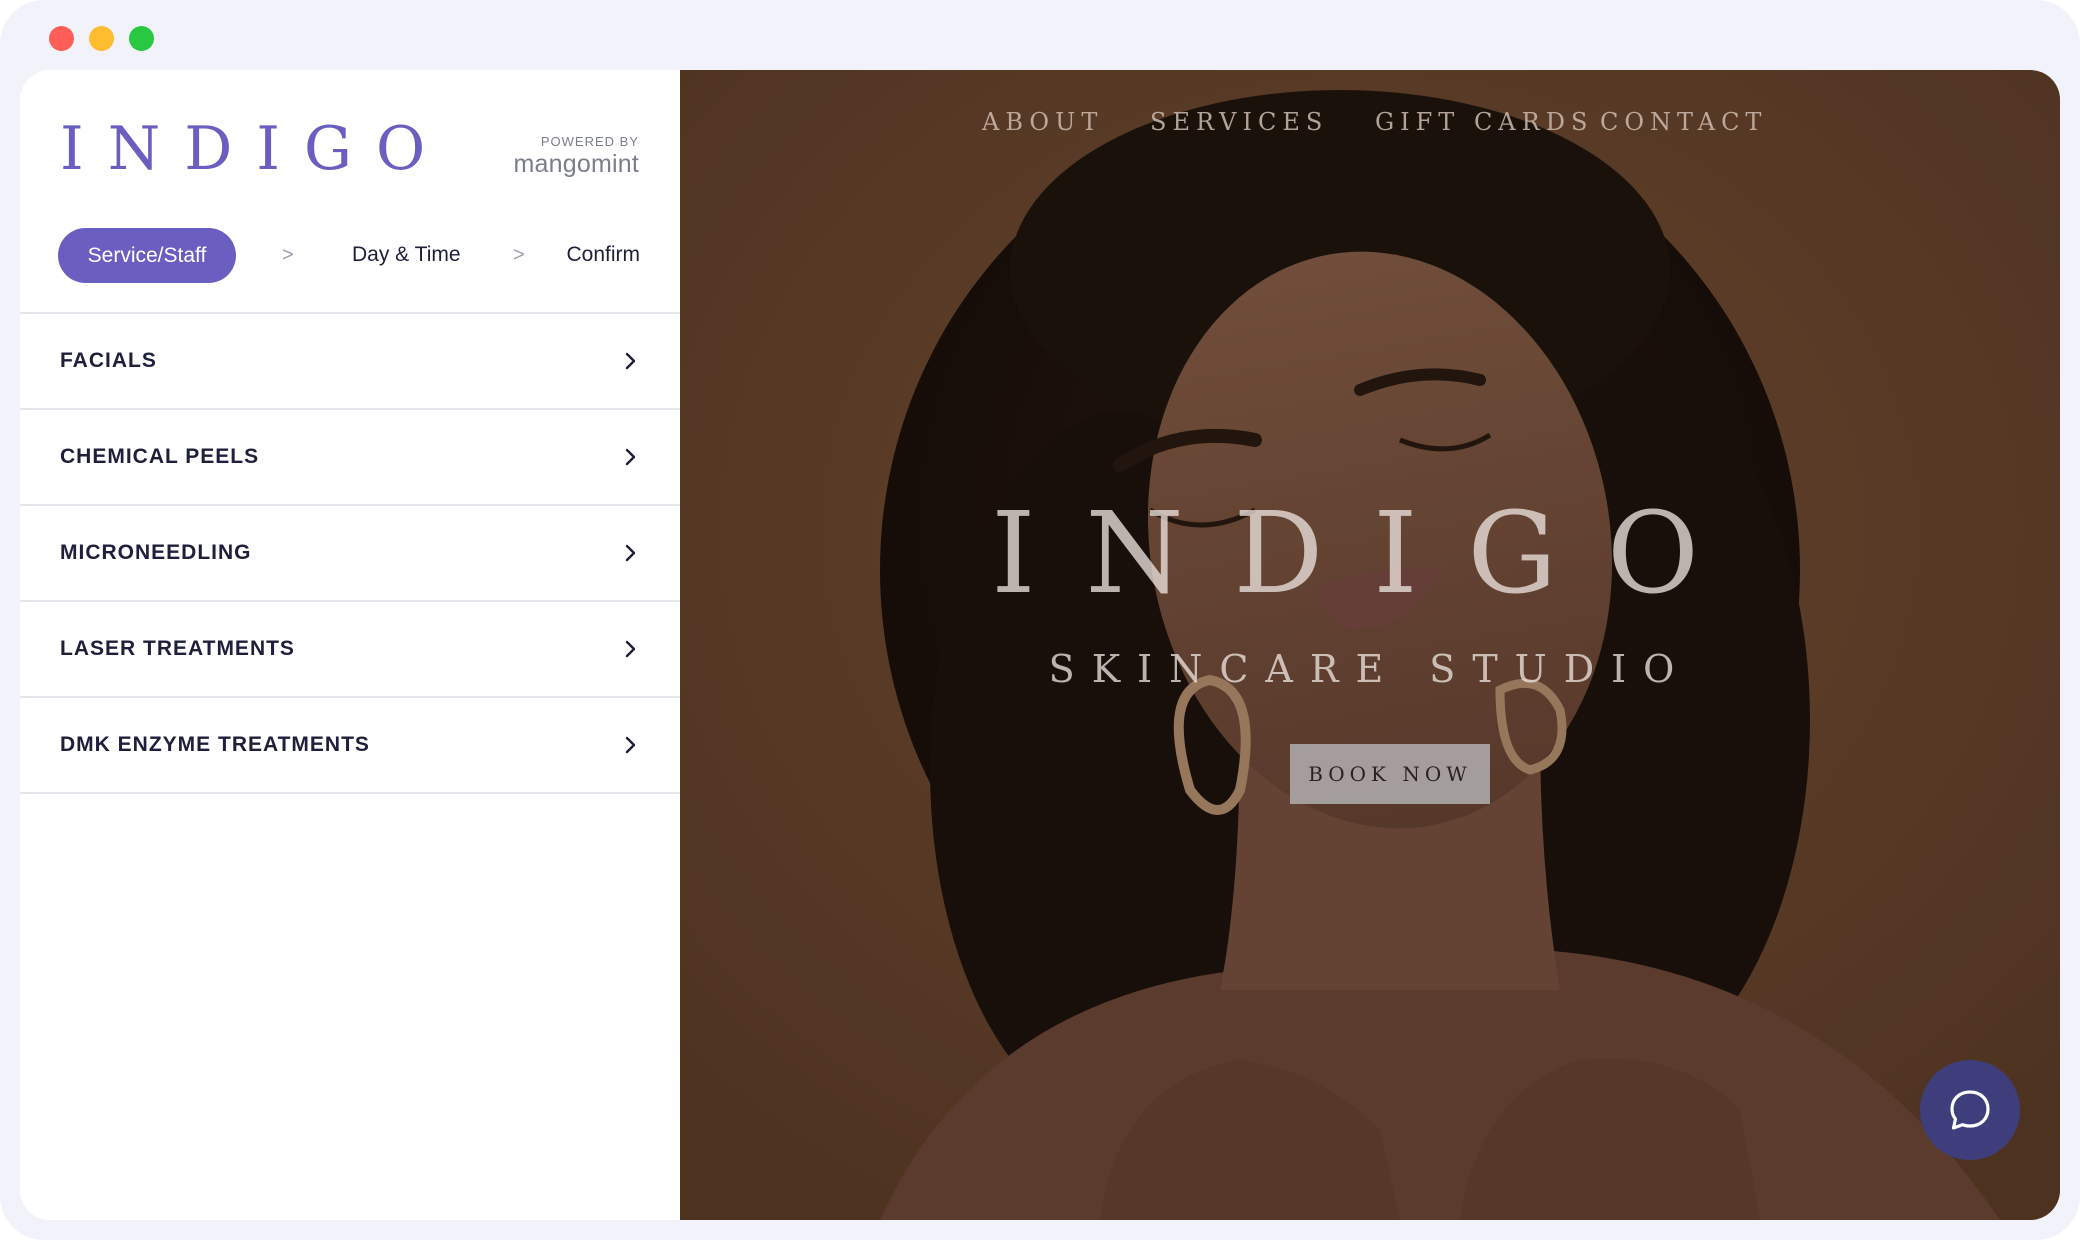 The width and height of the screenshot is (2080, 1240). What do you see at coordinates (177, 648) in the screenshot?
I see `category-label: LASER TREATMENTS` at bounding box center [177, 648].